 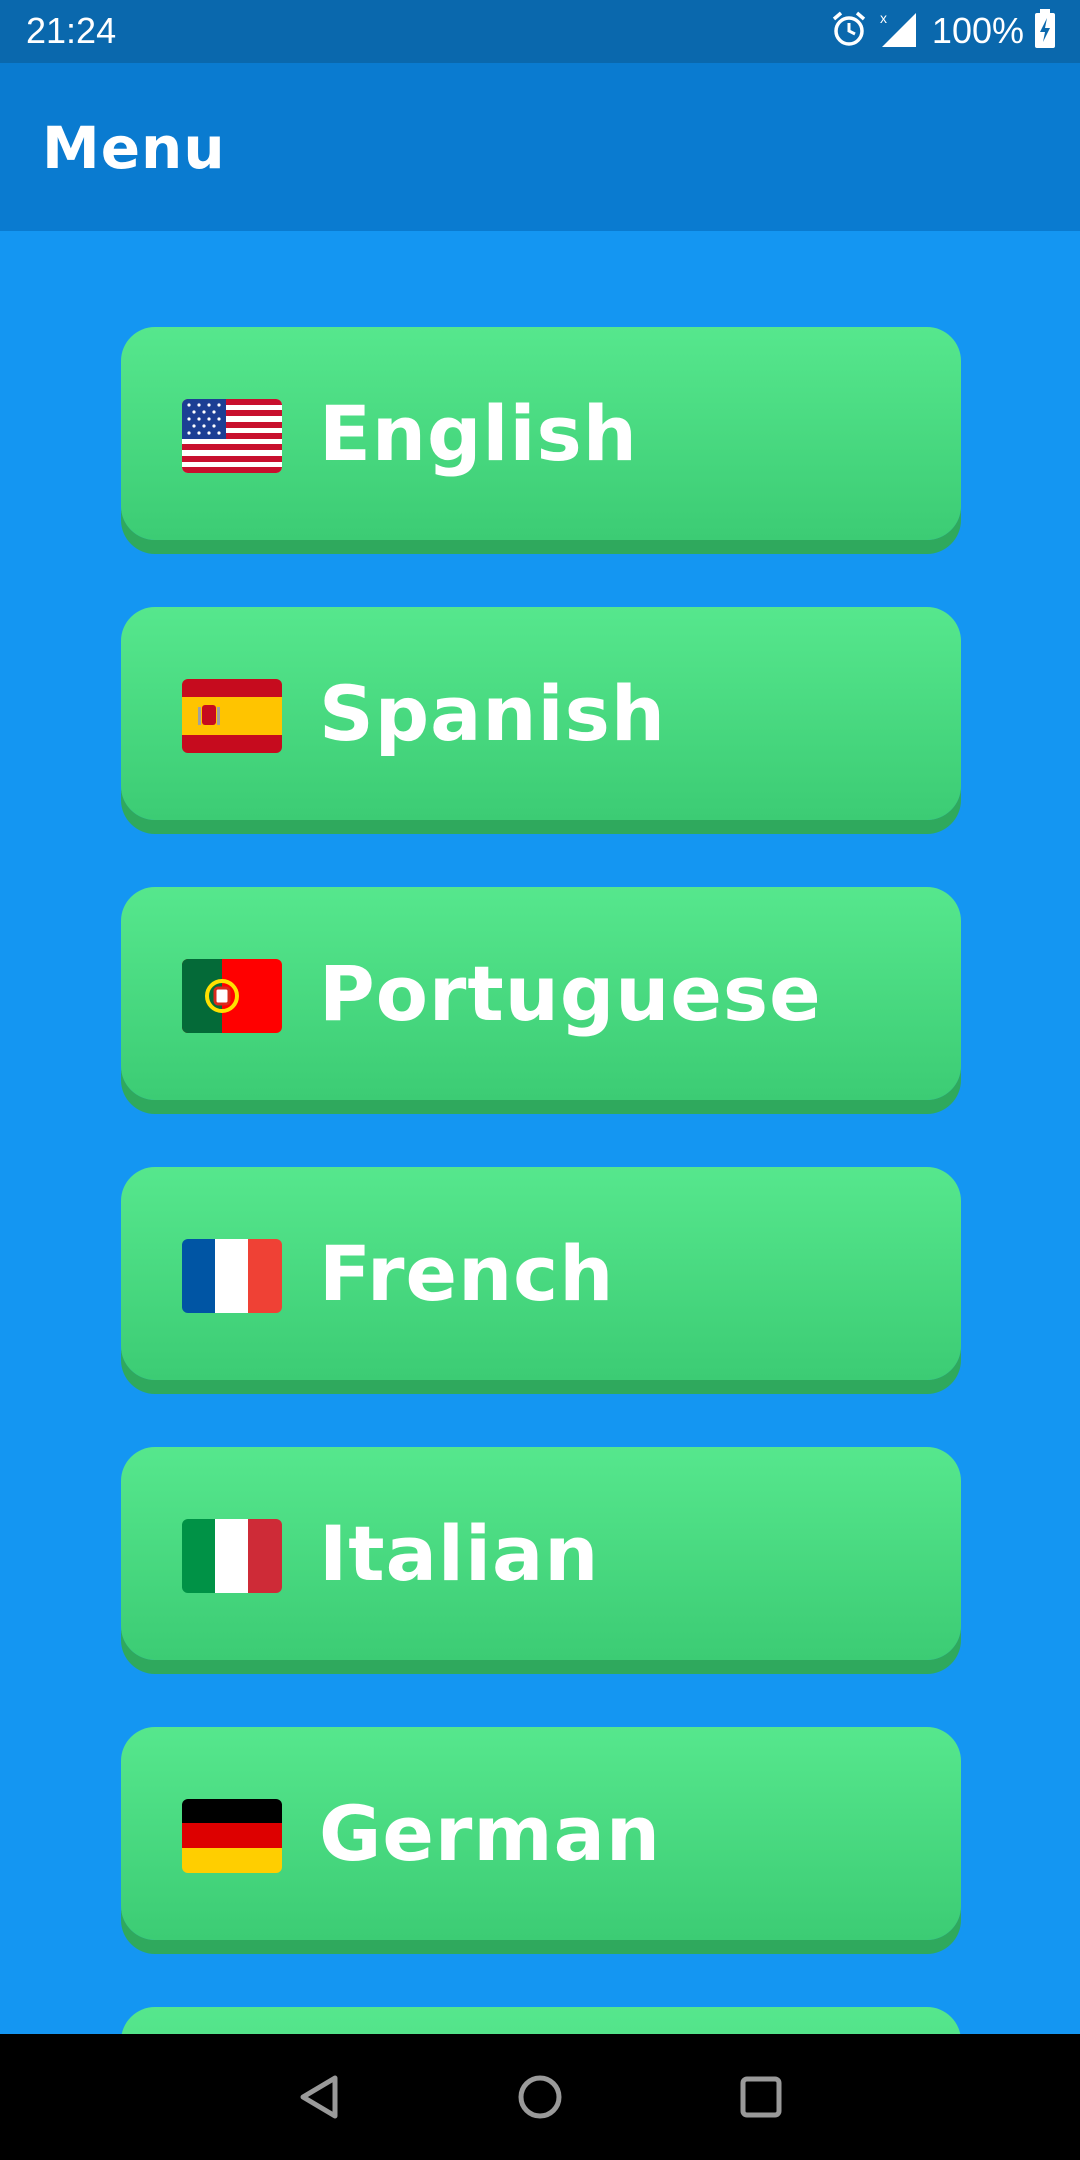 What do you see at coordinates (459, 1553) in the screenshot?
I see `language-label: Italian` at bounding box center [459, 1553].